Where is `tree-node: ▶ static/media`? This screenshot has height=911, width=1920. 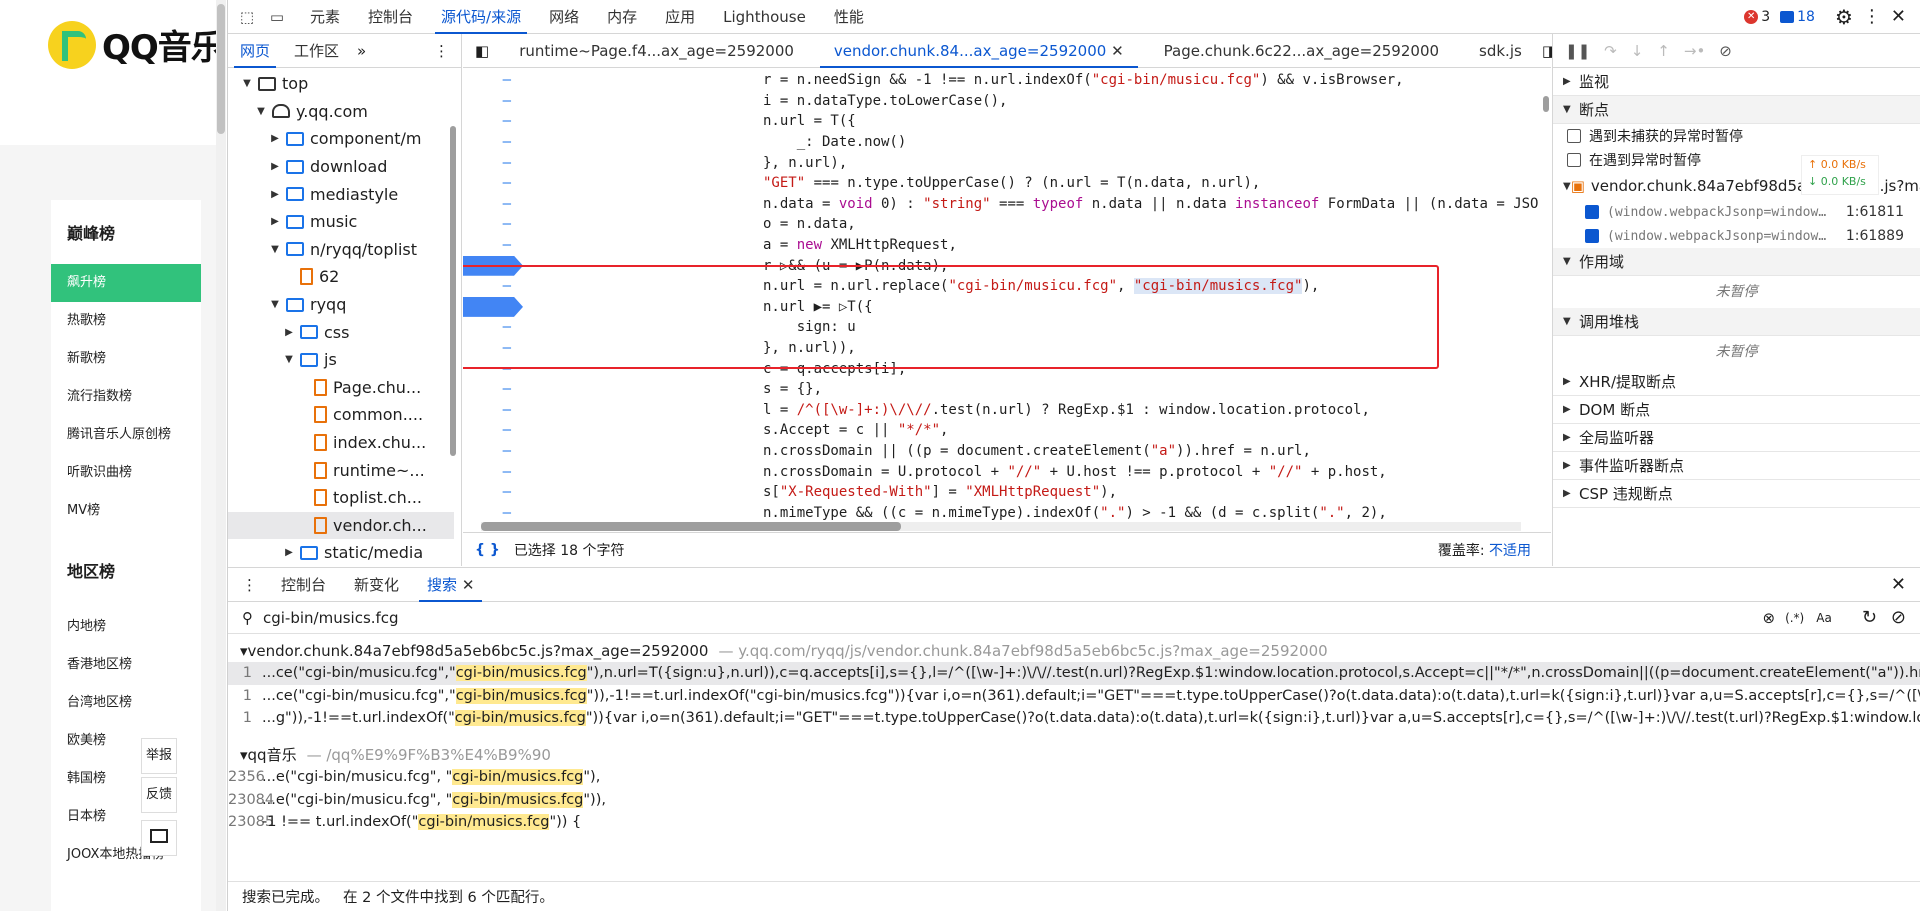 tree-node: ▶ static/media is located at coordinates (341, 553).